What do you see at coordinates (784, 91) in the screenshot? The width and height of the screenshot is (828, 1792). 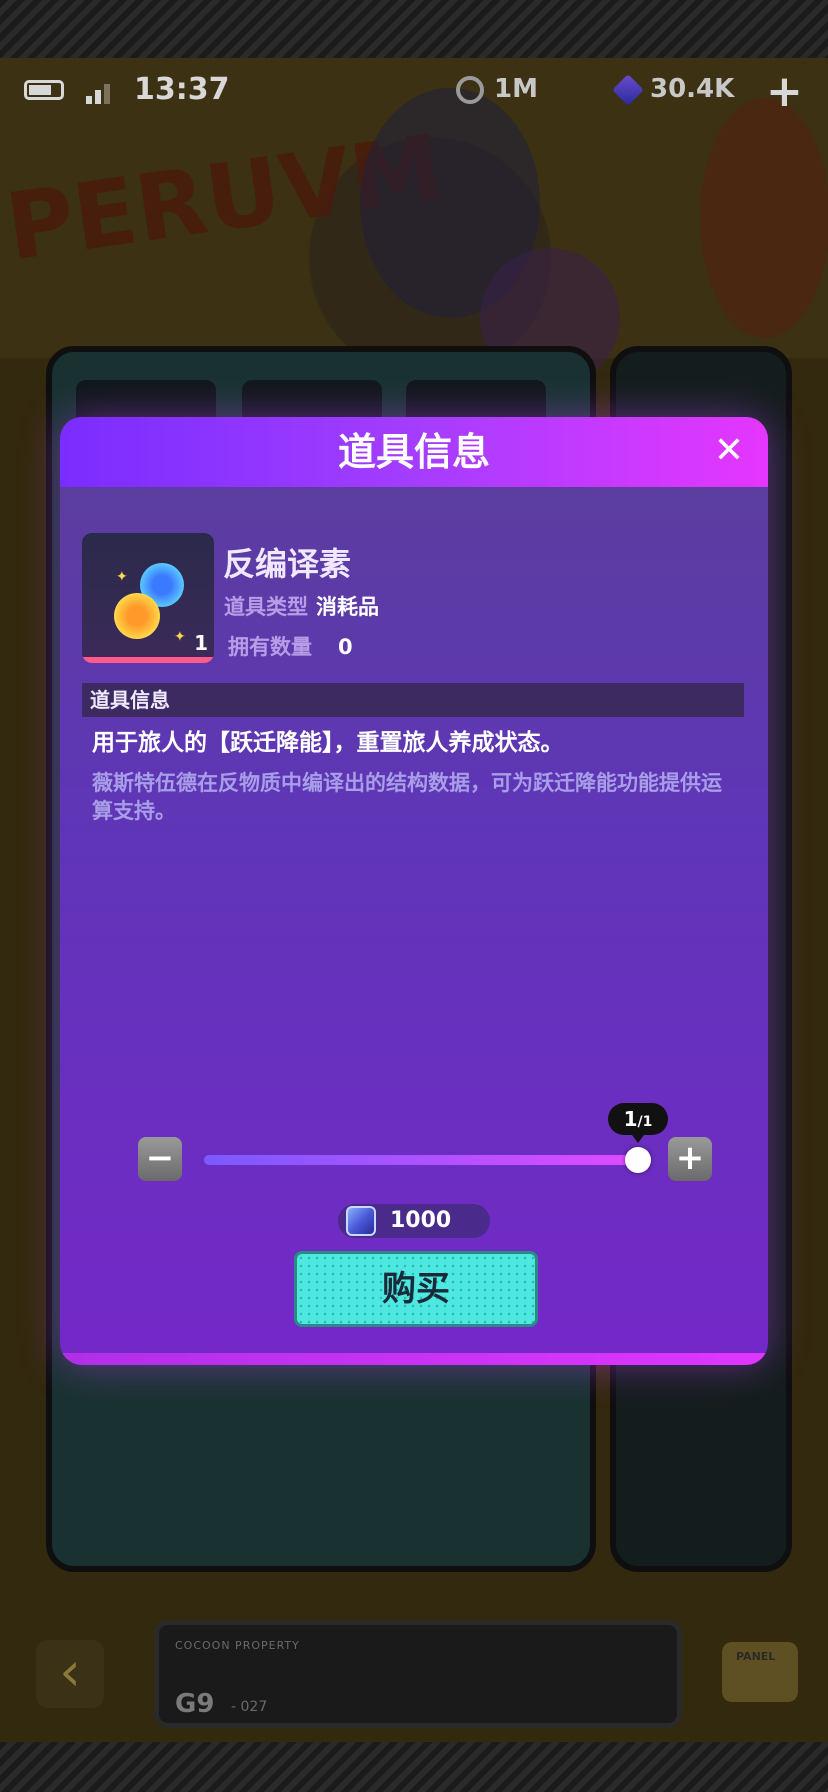 I see `add-currency-button: +` at bounding box center [784, 91].